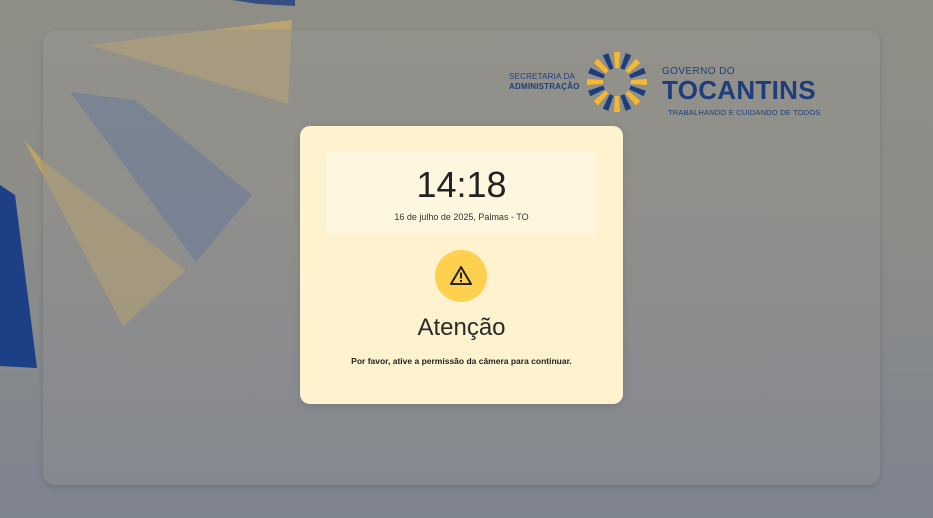 The image size is (933, 518). What do you see at coordinates (461, 327) in the screenshot?
I see `modal-title: Atenção` at bounding box center [461, 327].